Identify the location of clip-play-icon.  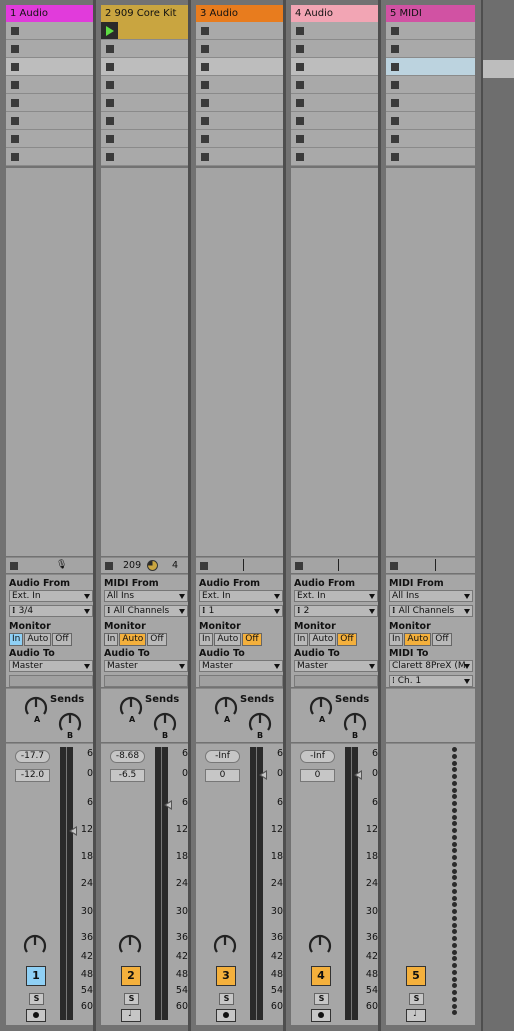
(109, 30).